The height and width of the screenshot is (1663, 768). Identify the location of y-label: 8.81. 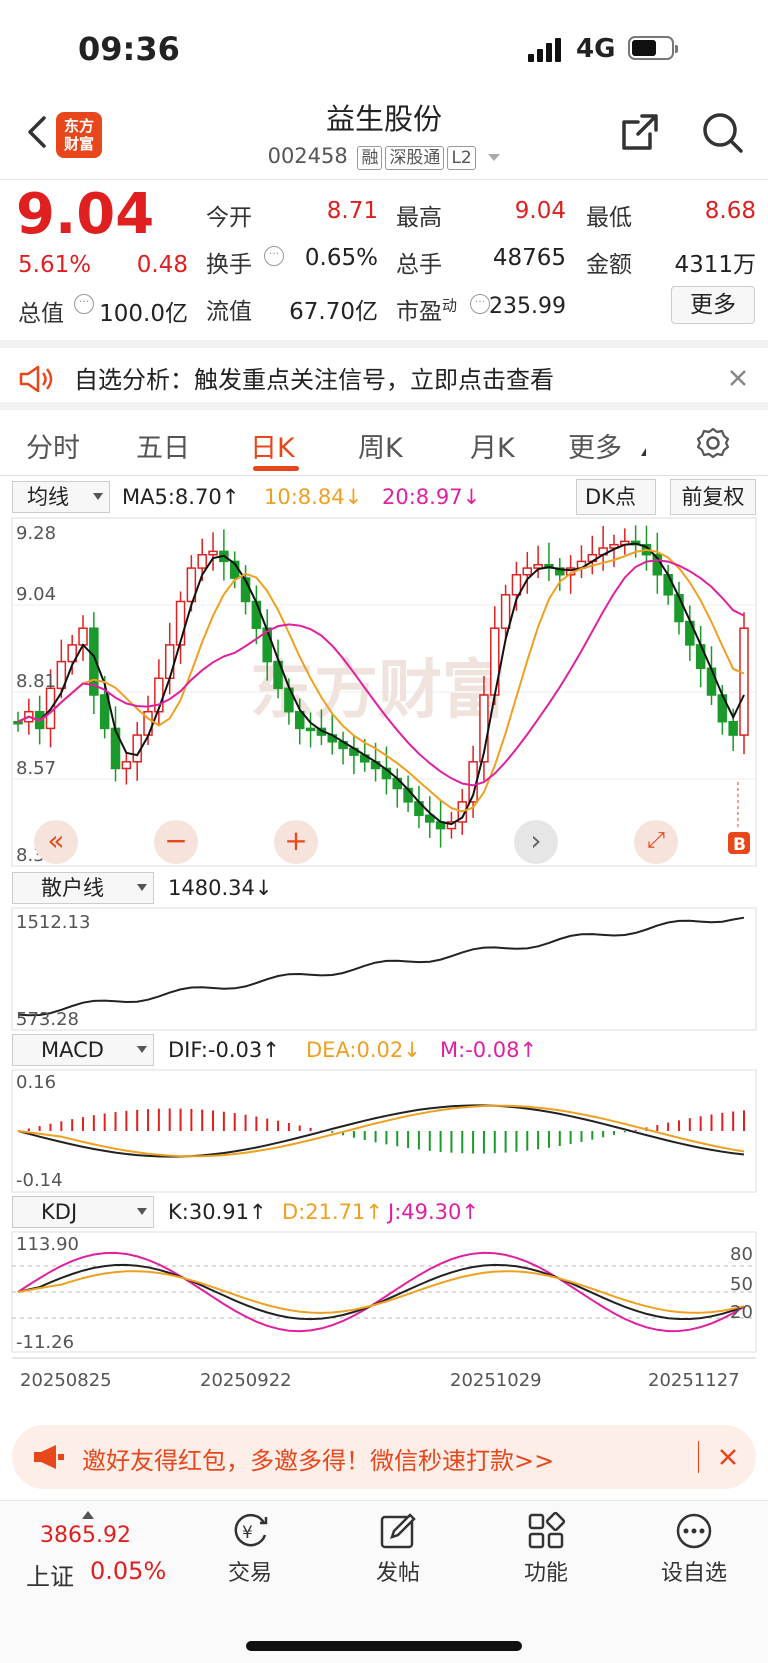
(36, 681).